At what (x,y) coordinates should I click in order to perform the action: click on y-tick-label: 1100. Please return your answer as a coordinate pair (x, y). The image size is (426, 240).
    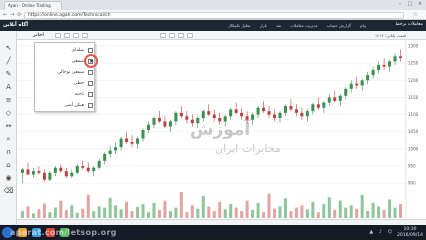
    Looking at the image, I should click on (413, 114).